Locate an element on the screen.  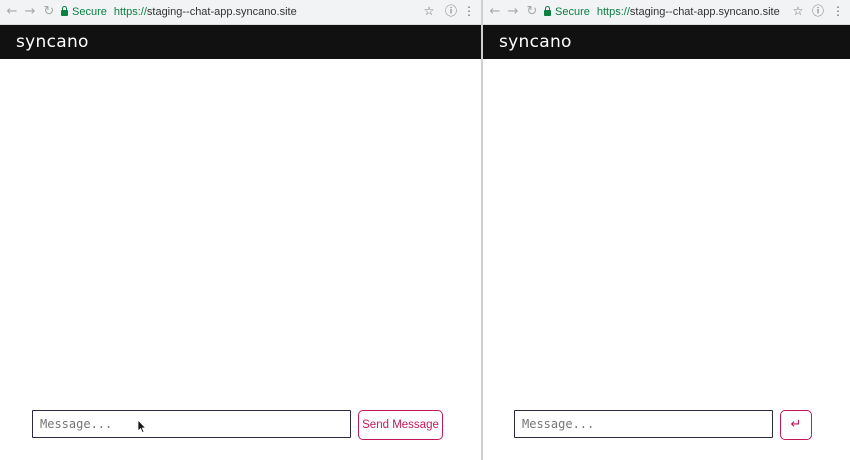
mouse-pointer-icon is located at coordinates (142, 427).